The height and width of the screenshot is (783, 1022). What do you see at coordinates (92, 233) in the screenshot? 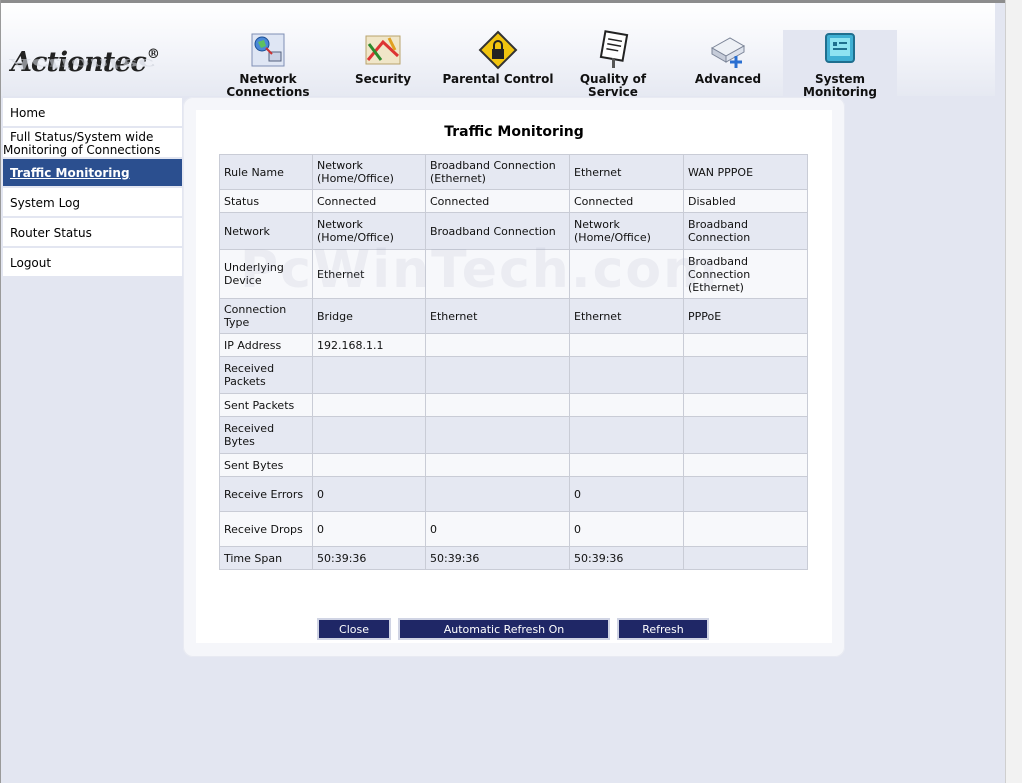
I see `sidebar-item-router-status: Router Status` at bounding box center [92, 233].